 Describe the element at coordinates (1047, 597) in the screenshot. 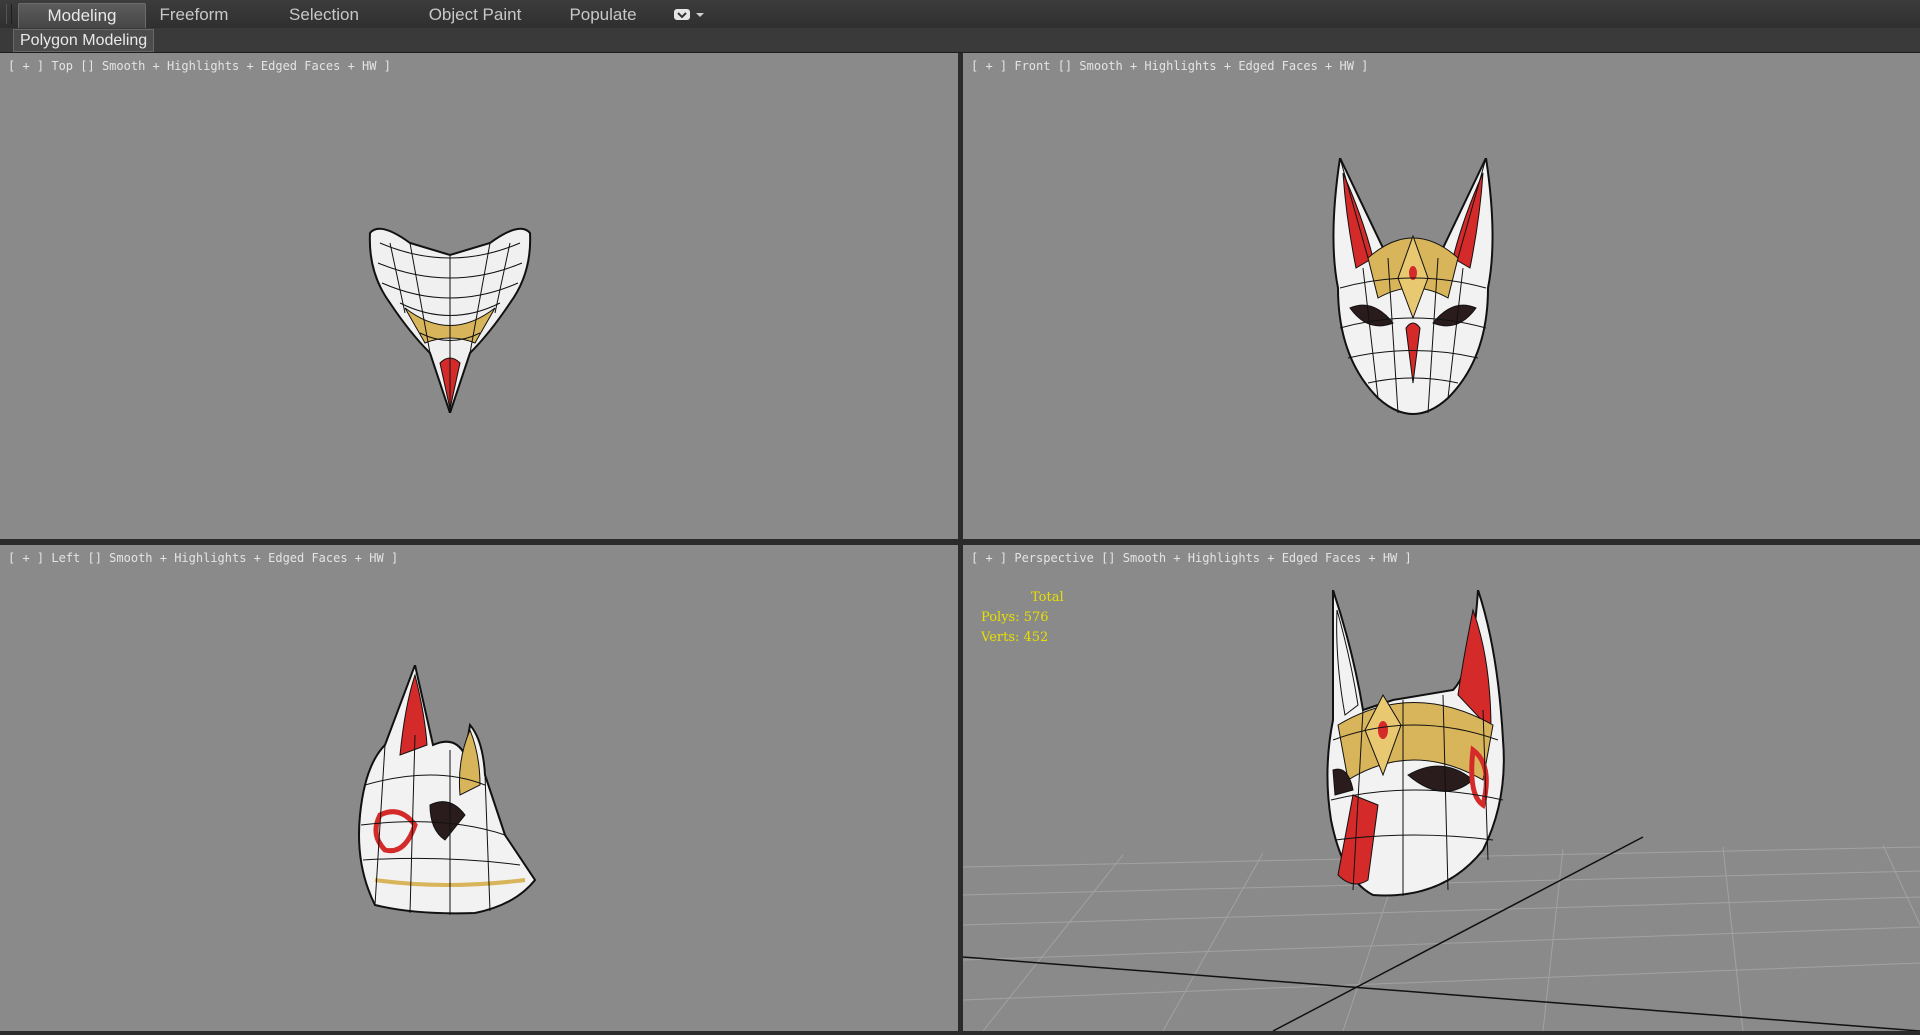

I see `stats-total-label: Total` at that location.